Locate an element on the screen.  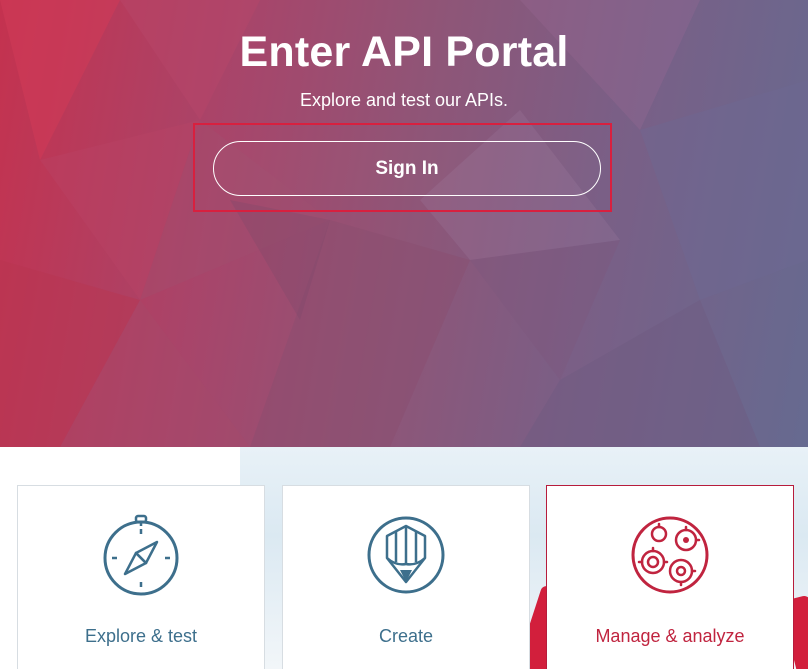
sign-in-button: Sign In is located at coordinates (407, 168).